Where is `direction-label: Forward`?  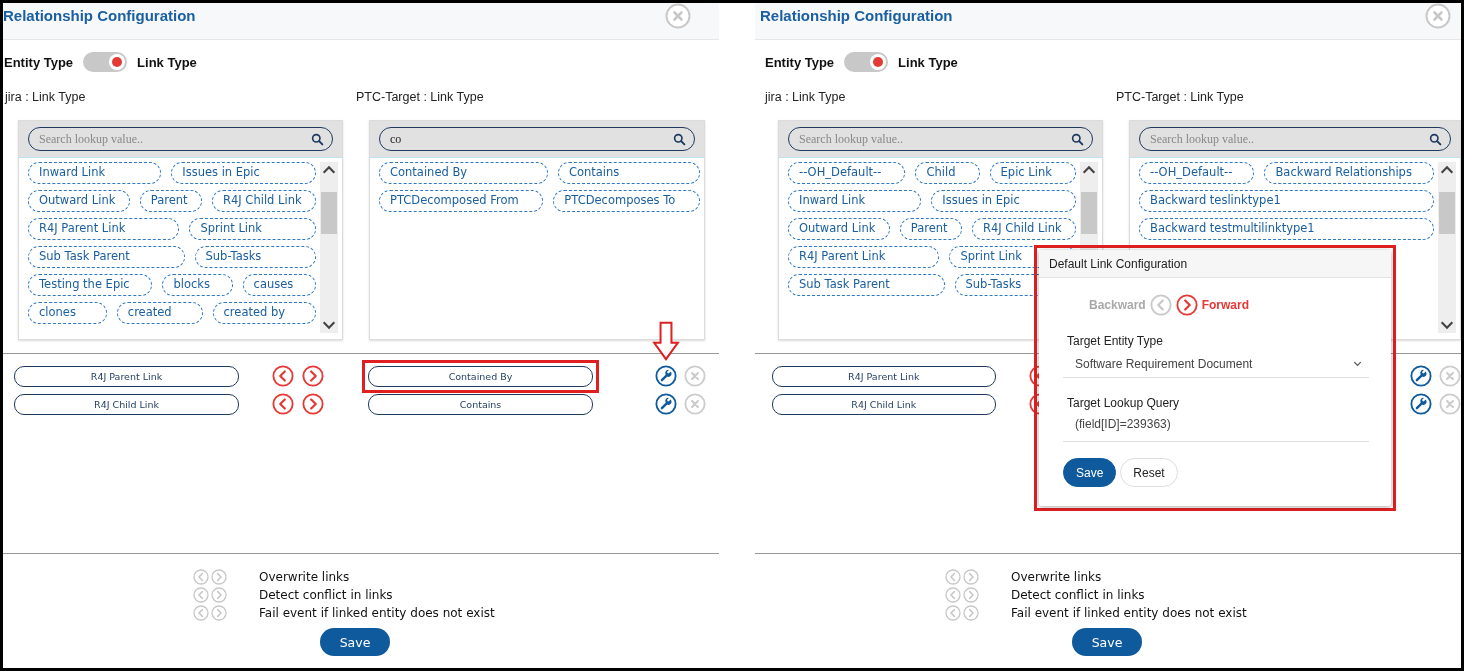
direction-label: Forward is located at coordinates (1225, 305).